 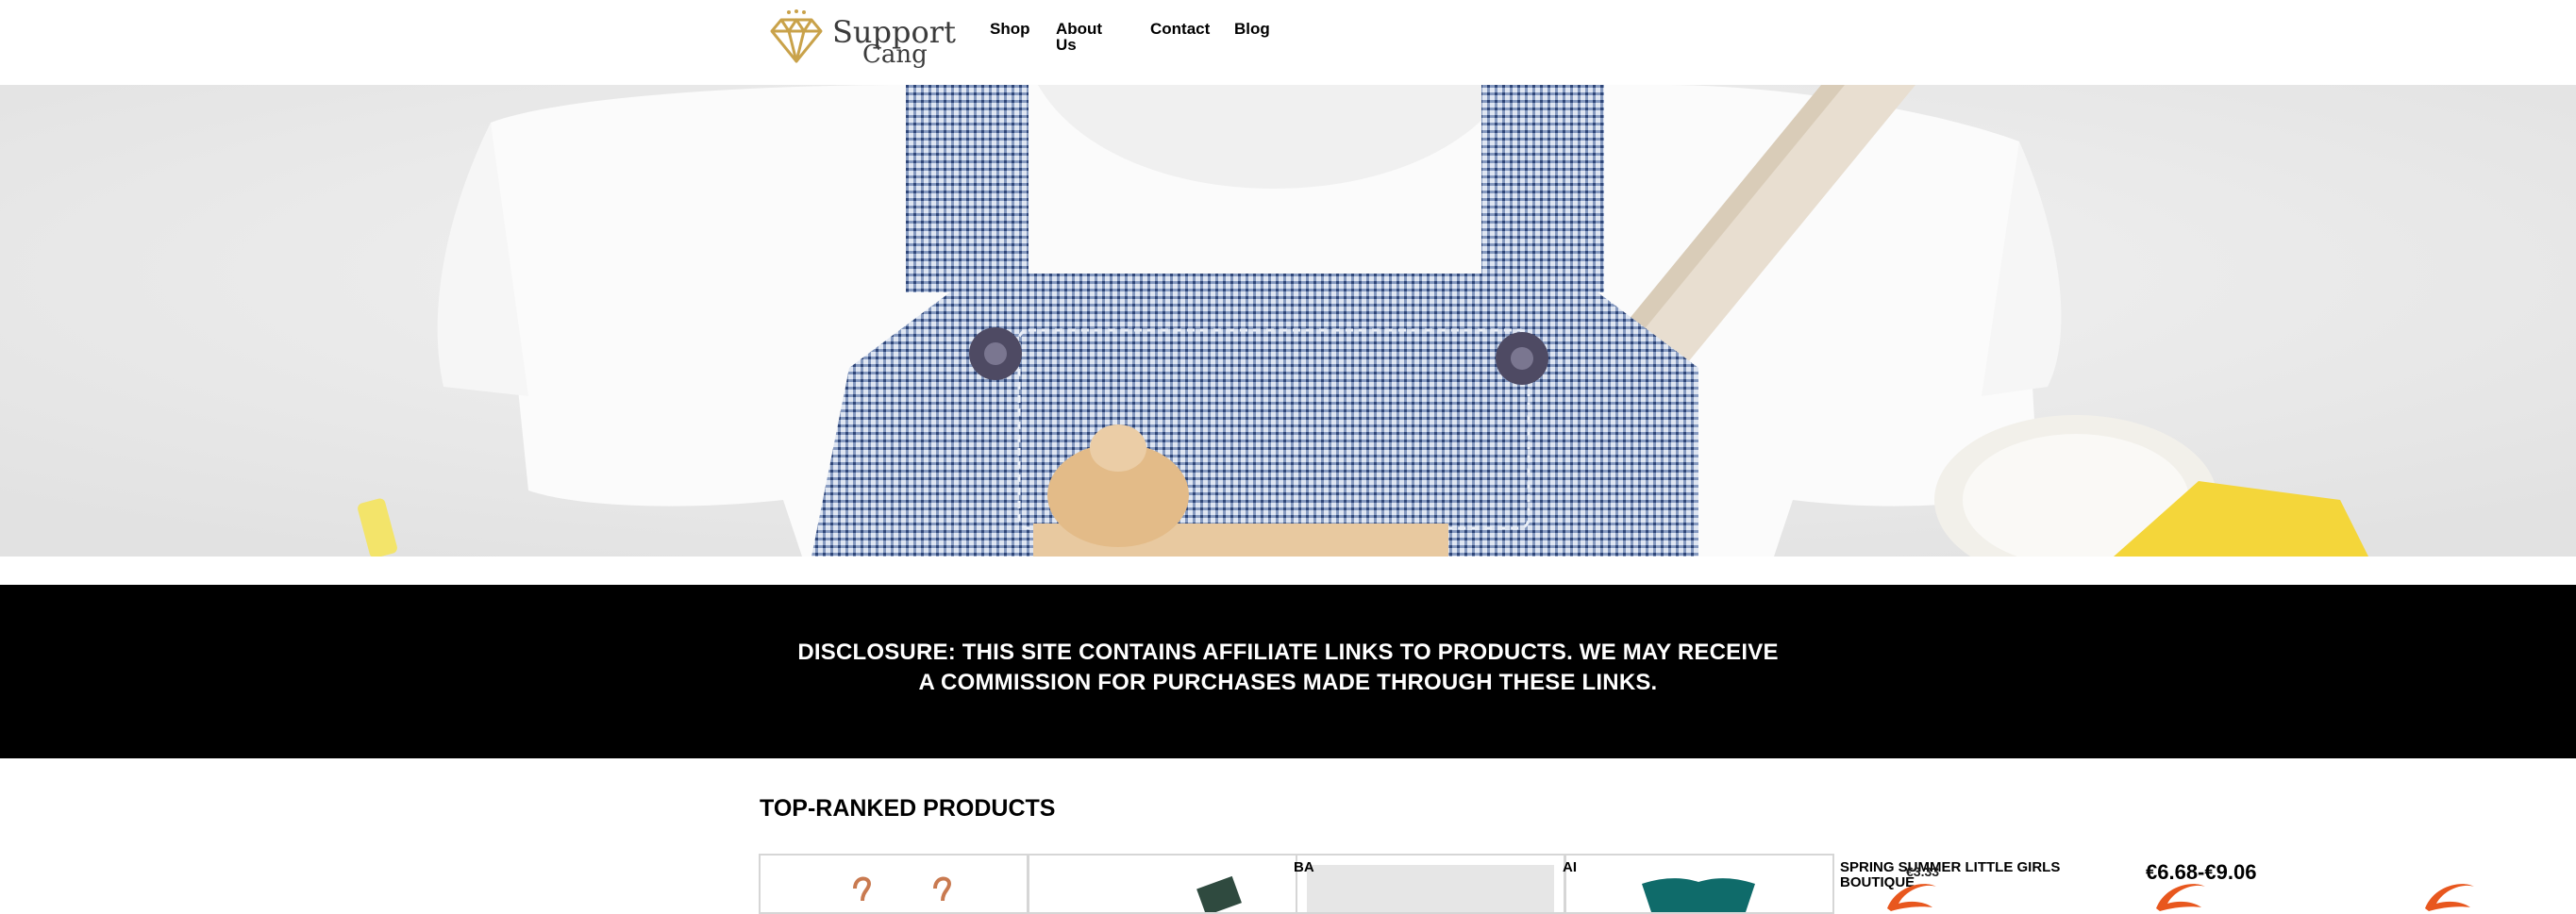 What do you see at coordinates (908, 808) in the screenshot?
I see `section-title: TOP-RANKED PRODUCTS` at bounding box center [908, 808].